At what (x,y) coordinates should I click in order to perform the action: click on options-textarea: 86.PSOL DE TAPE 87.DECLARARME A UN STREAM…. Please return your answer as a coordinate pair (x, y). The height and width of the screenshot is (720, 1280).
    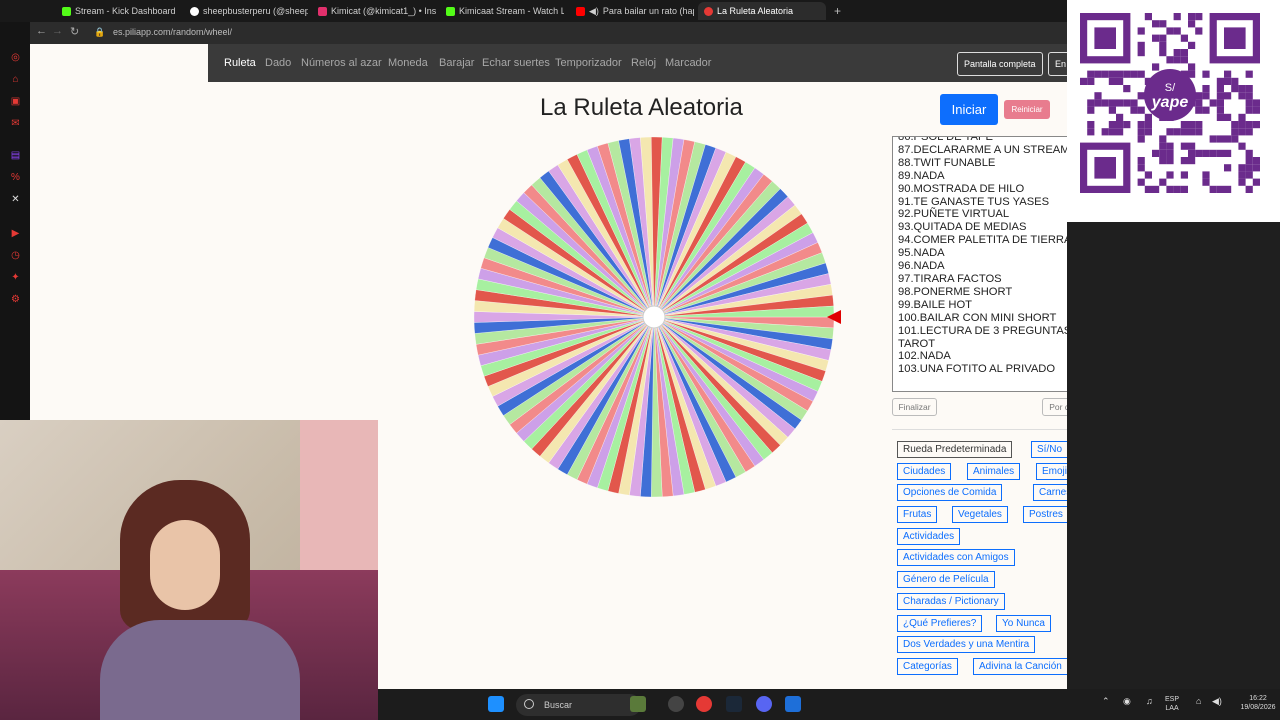
    Looking at the image, I should click on (979, 264).